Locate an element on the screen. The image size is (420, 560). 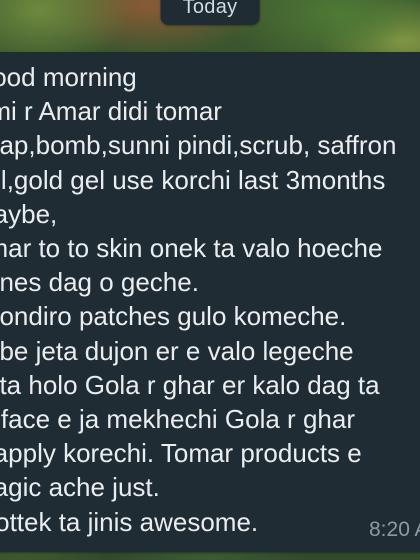
date-separator: Today is located at coordinates (210, 12).